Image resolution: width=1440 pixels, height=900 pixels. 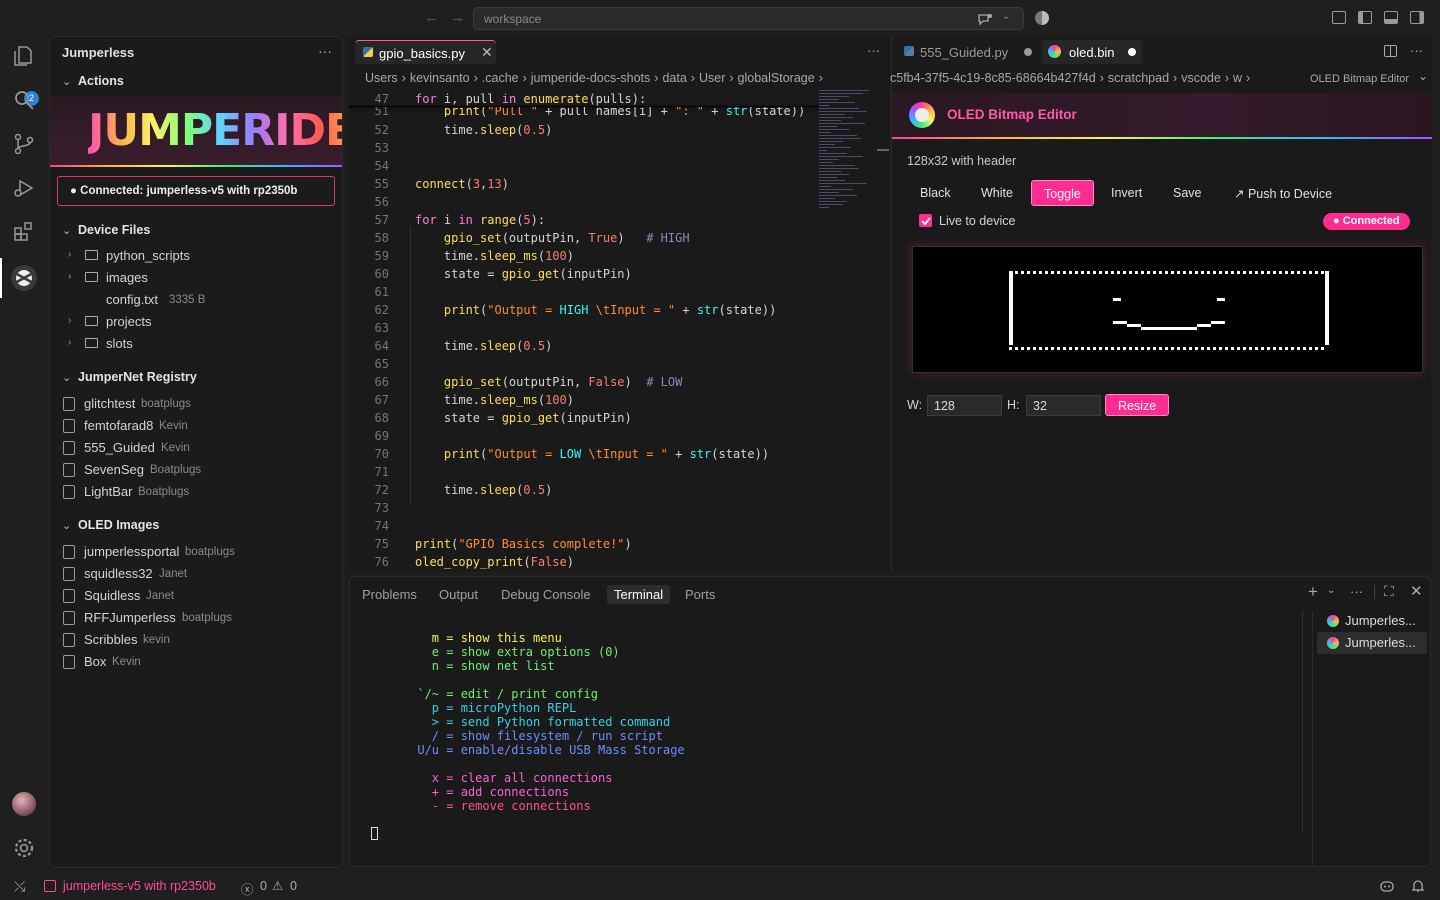 What do you see at coordinates (776, 78) in the screenshot?
I see `breadcrumb-item: globalStorage` at bounding box center [776, 78].